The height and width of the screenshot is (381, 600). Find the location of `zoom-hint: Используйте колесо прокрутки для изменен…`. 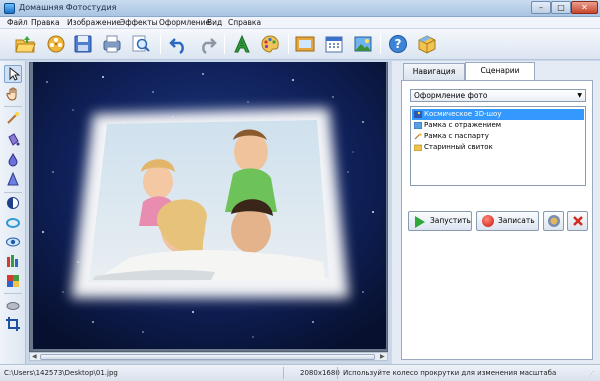

zoom-hint: Используйте колесо прокрутки для изменен… is located at coordinates (450, 373).